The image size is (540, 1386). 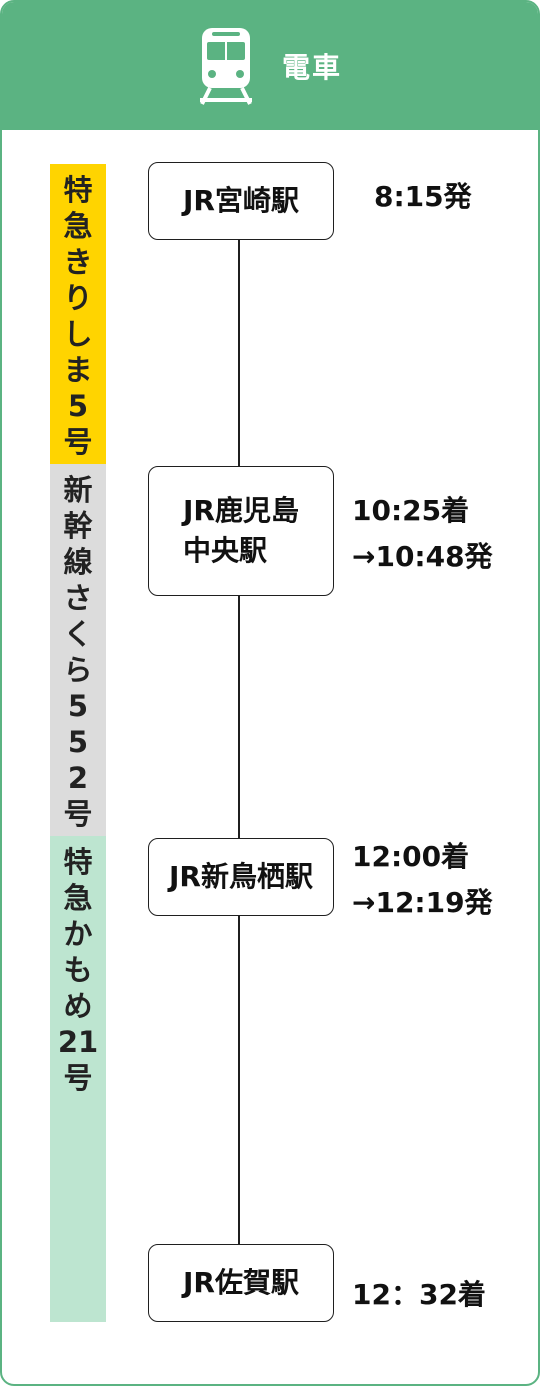 What do you see at coordinates (422, 533) in the screenshot?
I see `station-time: 10:25着 →10:48発` at bounding box center [422, 533].